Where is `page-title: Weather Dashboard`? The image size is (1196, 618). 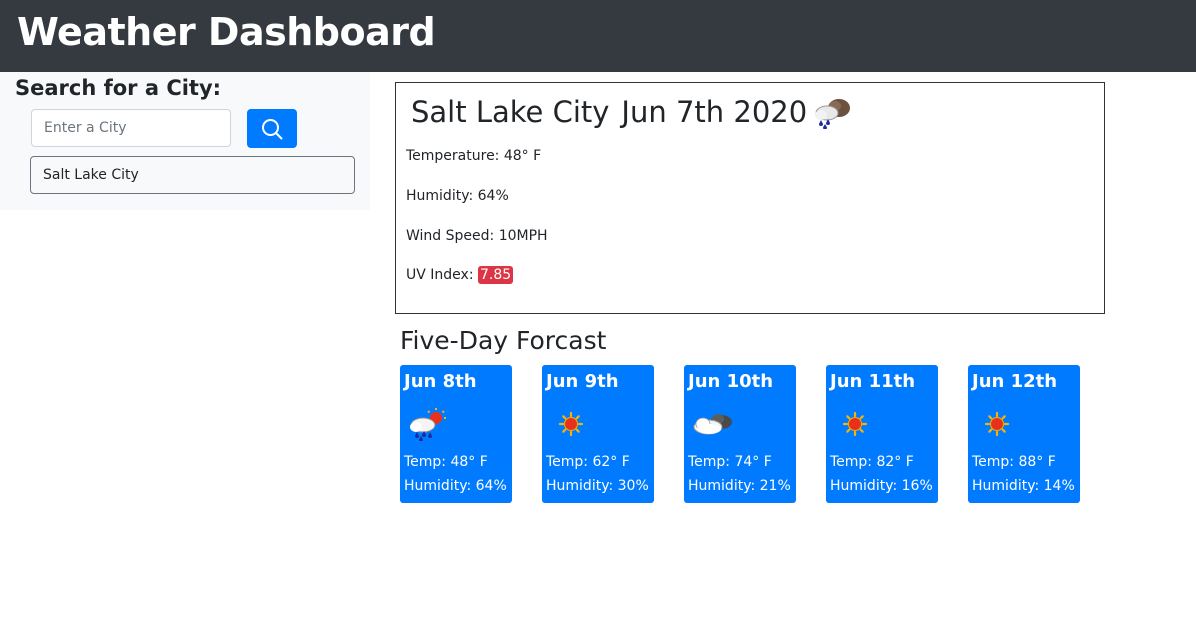
page-title: Weather Dashboard is located at coordinates (226, 32).